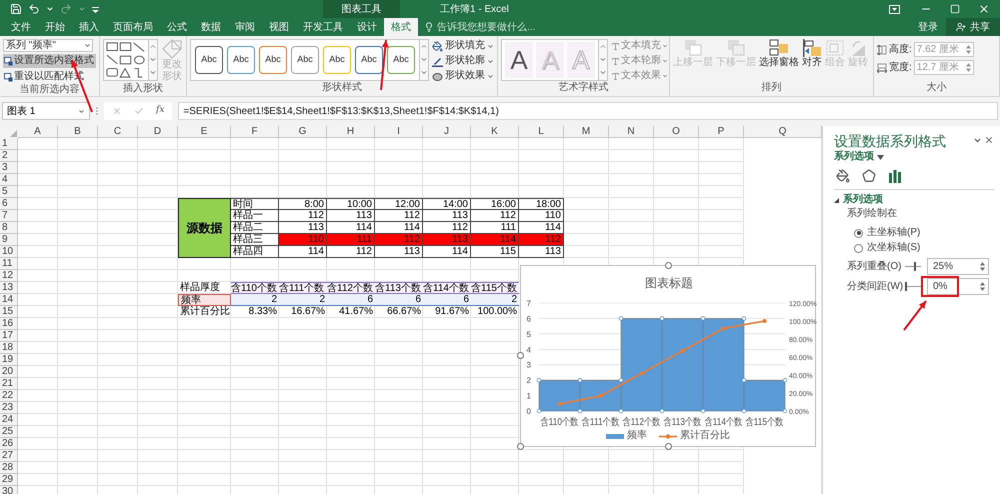 The image size is (1000, 494). I want to click on ribbon-tab: 视图, so click(279, 27).